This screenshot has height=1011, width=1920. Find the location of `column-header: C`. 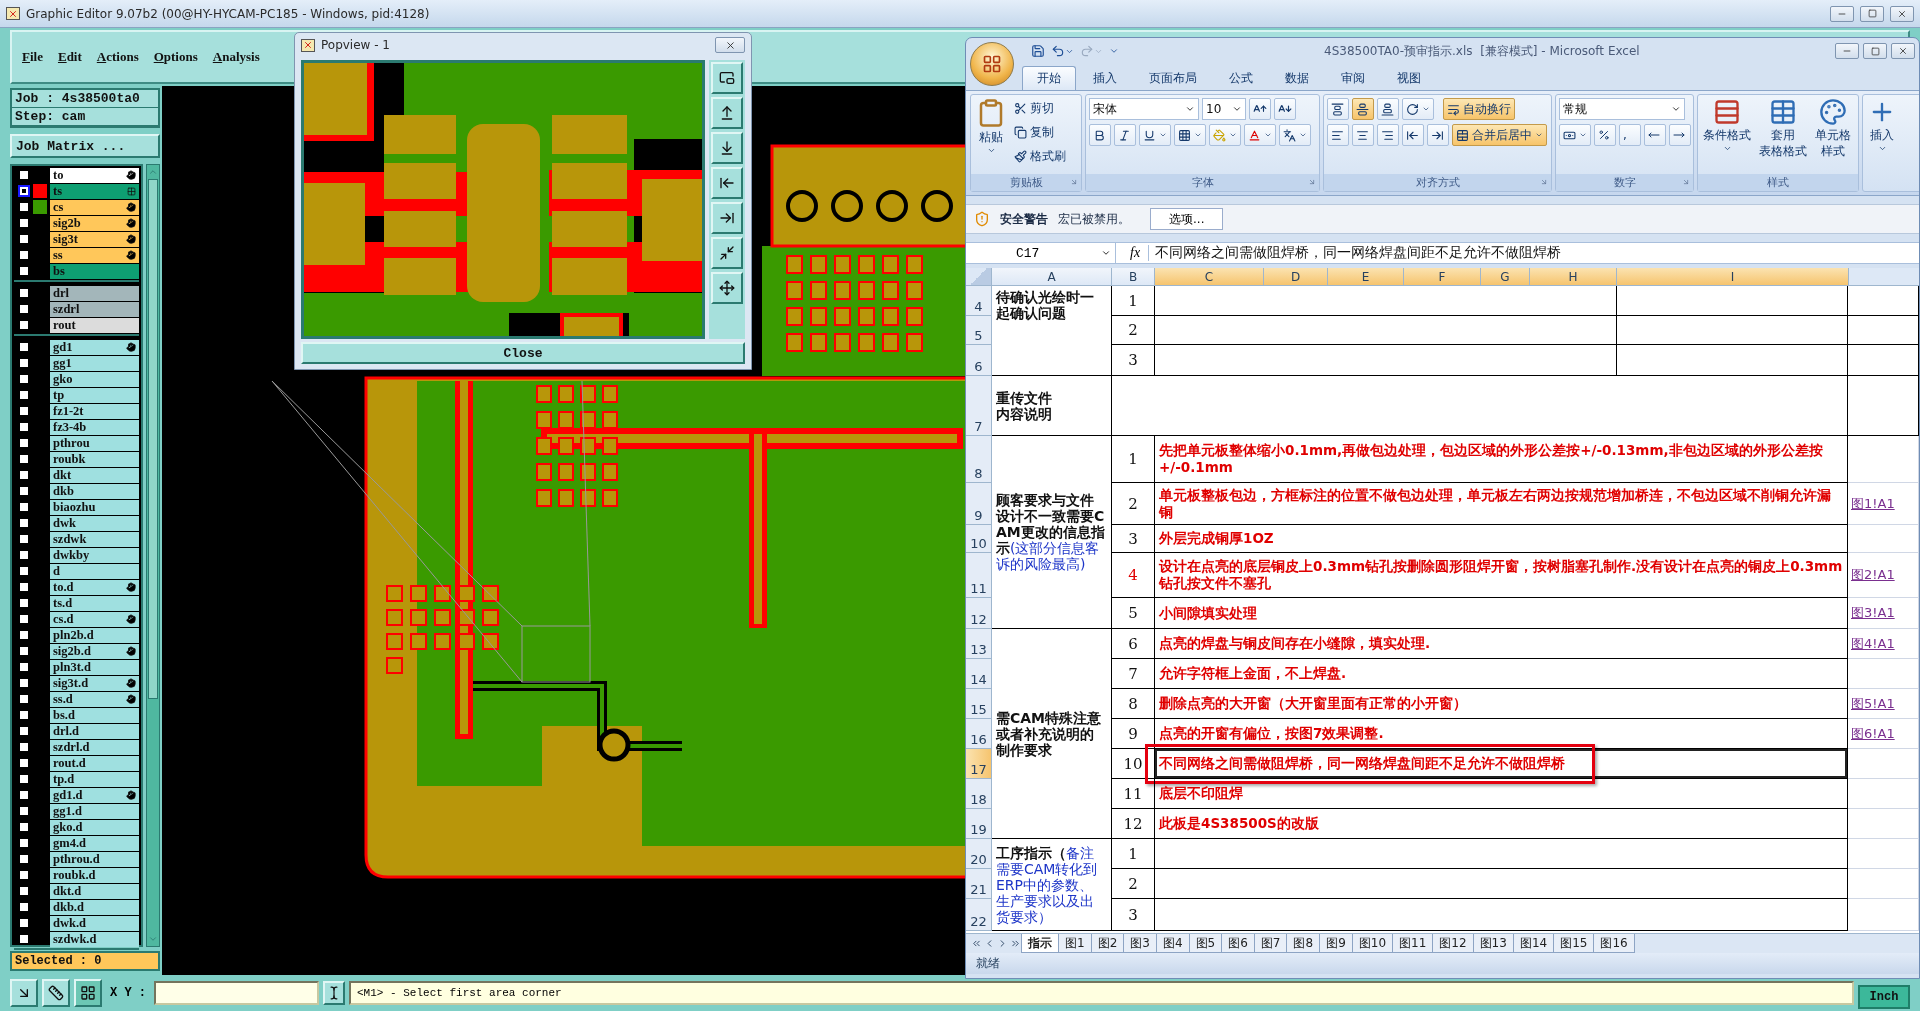

column-header: C is located at coordinates (1209, 276).